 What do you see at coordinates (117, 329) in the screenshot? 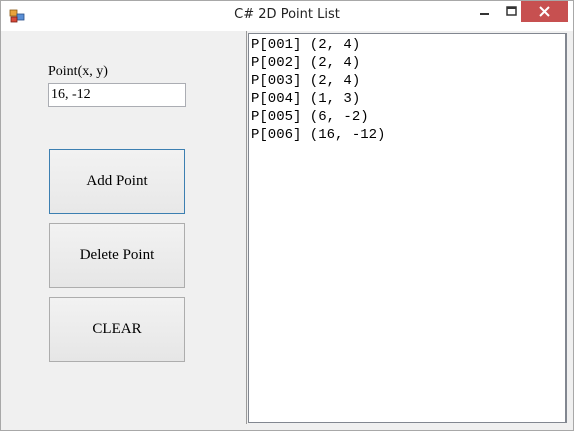
I see `clear-button: CLEAR` at bounding box center [117, 329].